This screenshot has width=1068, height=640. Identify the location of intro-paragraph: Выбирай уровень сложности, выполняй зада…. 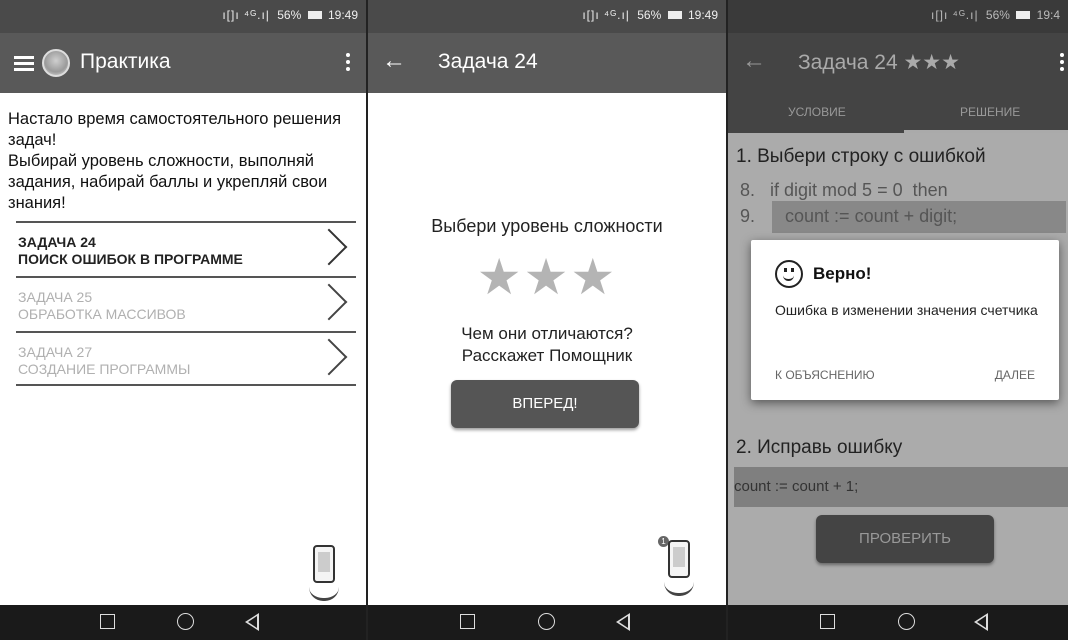
(168, 182).